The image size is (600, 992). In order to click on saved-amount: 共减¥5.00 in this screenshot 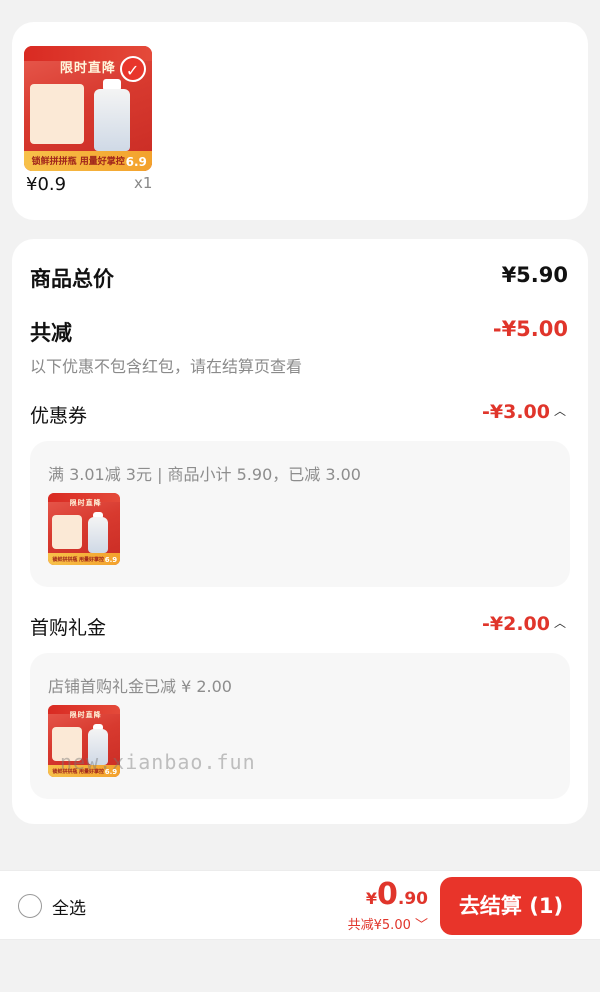, I will do `click(379, 925)`.